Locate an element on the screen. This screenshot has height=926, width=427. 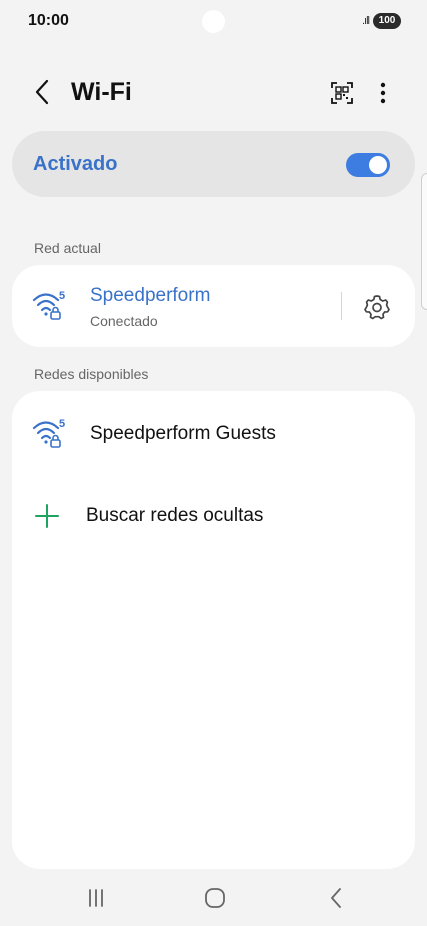
chevron-left-icon is located at coordinates (42, 92).